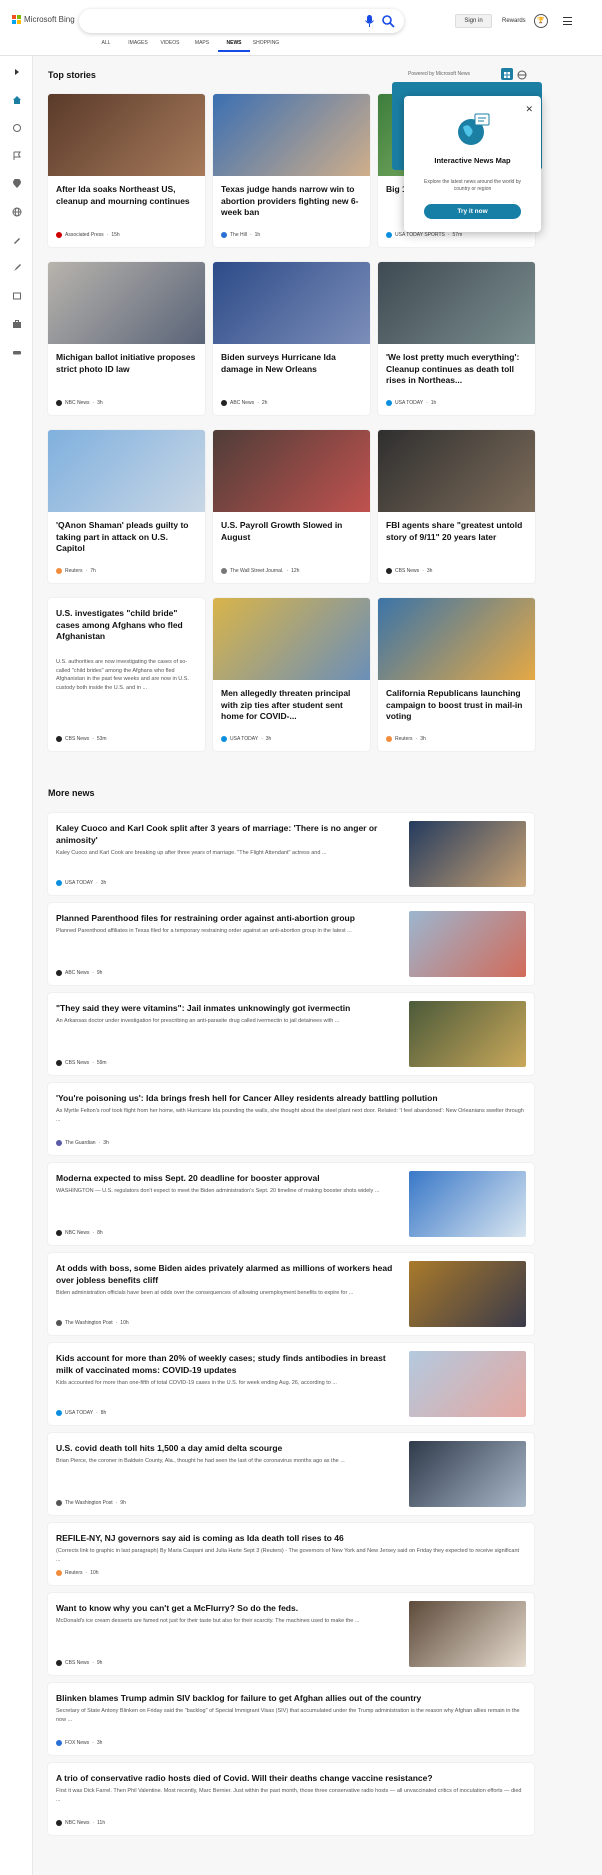 This screenshot has height=1875, width=602. What do you see at coordinates (16, 239) in the screenshot?
I see `pen-icon` at bounding box center [16, 239].